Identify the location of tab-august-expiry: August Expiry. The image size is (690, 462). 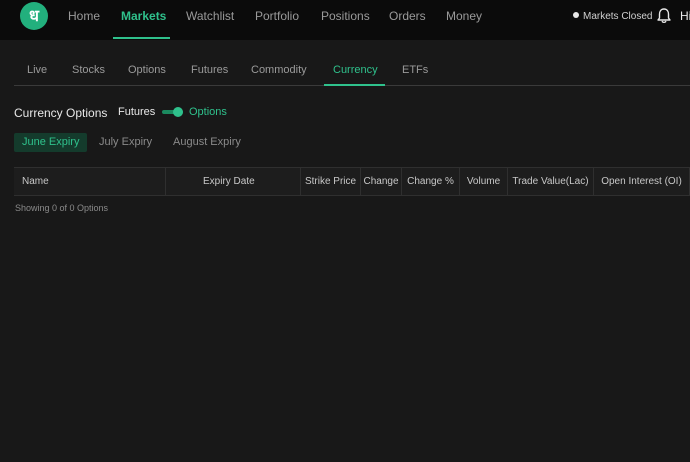
(207, 142).